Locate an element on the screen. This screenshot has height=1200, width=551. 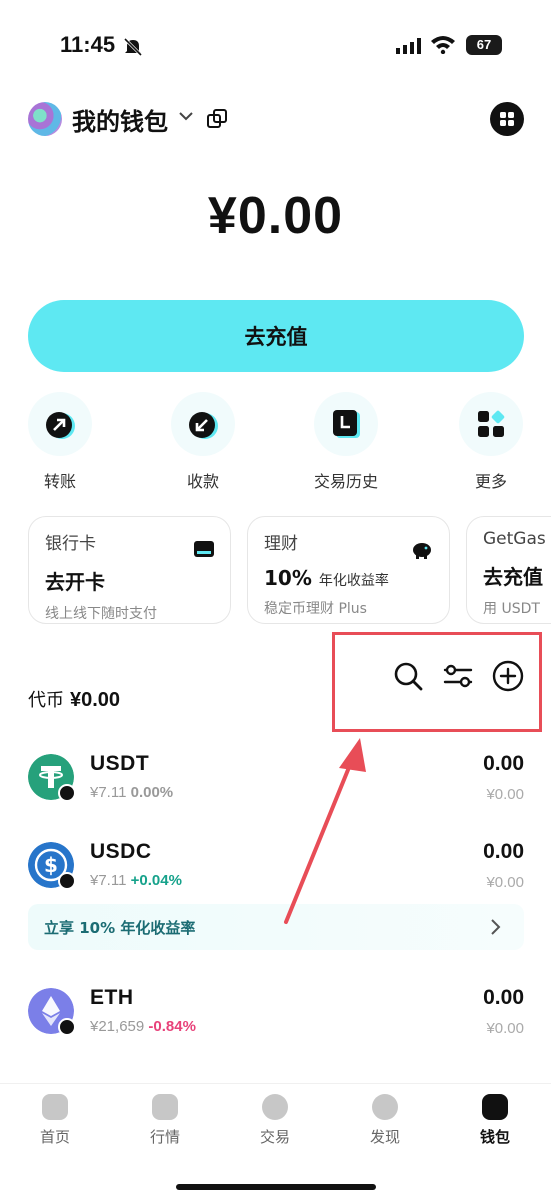
nav-discover: 发现 is located at coordinates (385, 1120).